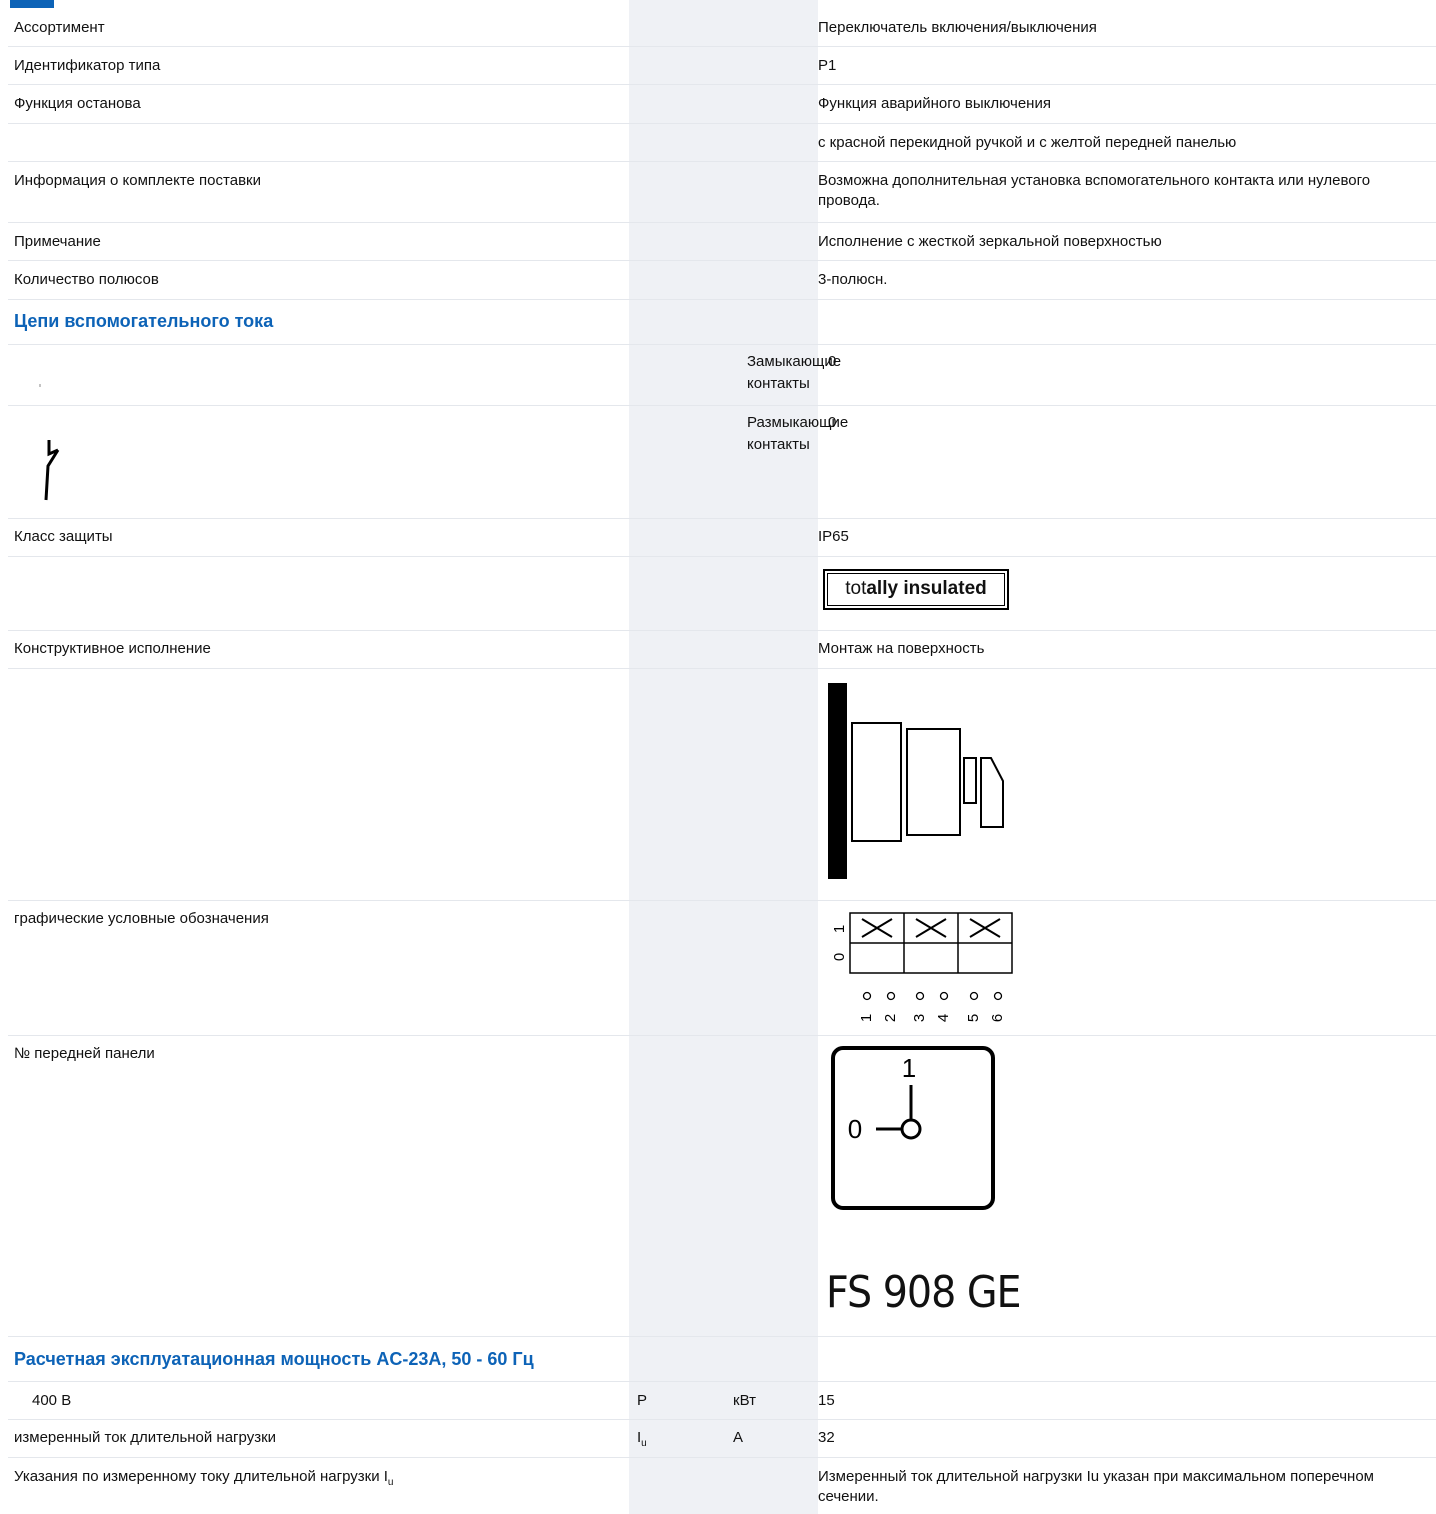  I want to click on terminal-label: 5, so click(973, 1018).